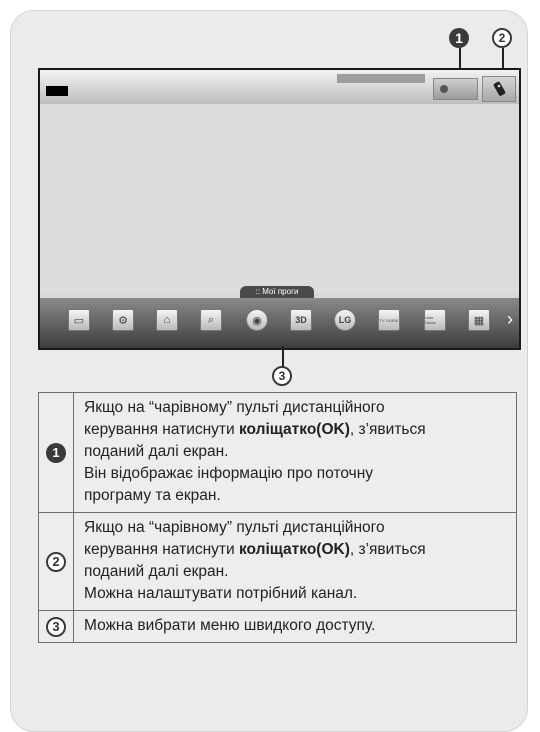 This screenshot has width=540, height=732. What do you see at coordinates (79, 320) in the screenshot?
I see `input-icon: ▭` at bounding box center [79, 320].